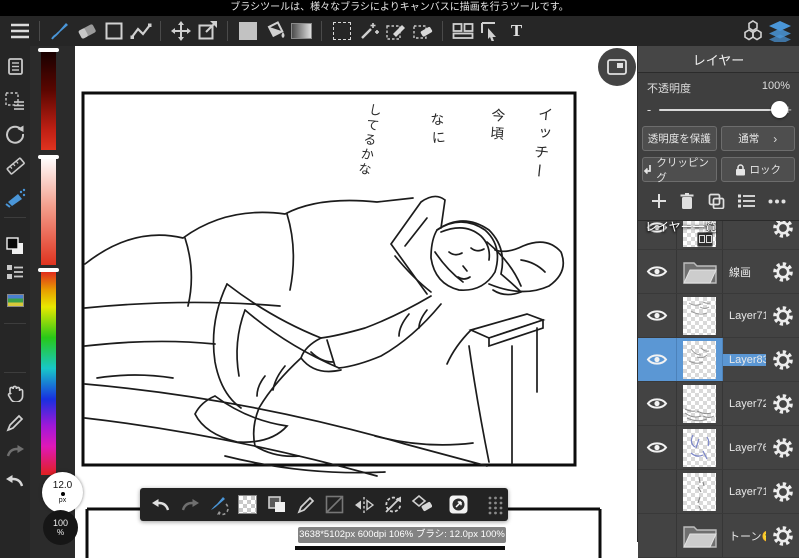 The width and height of the screenshot is (799, 558). I want to click on clipping-button: クリッピング, so click(679, 170).